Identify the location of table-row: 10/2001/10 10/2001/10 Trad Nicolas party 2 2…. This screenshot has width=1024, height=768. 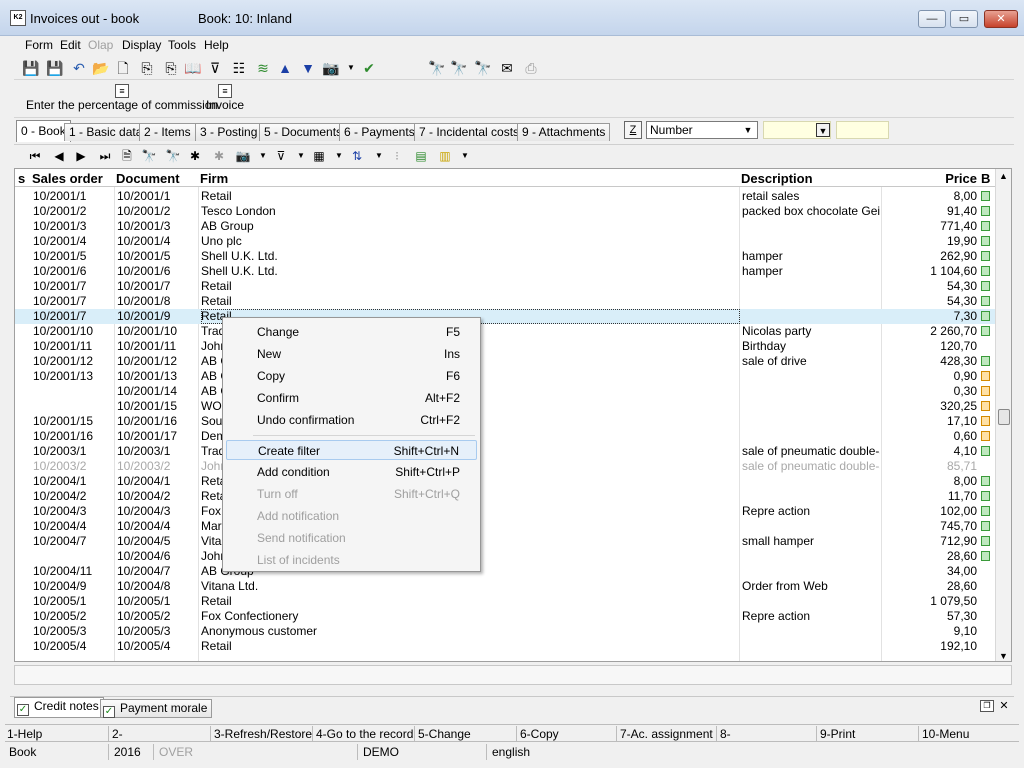
(505, 331).